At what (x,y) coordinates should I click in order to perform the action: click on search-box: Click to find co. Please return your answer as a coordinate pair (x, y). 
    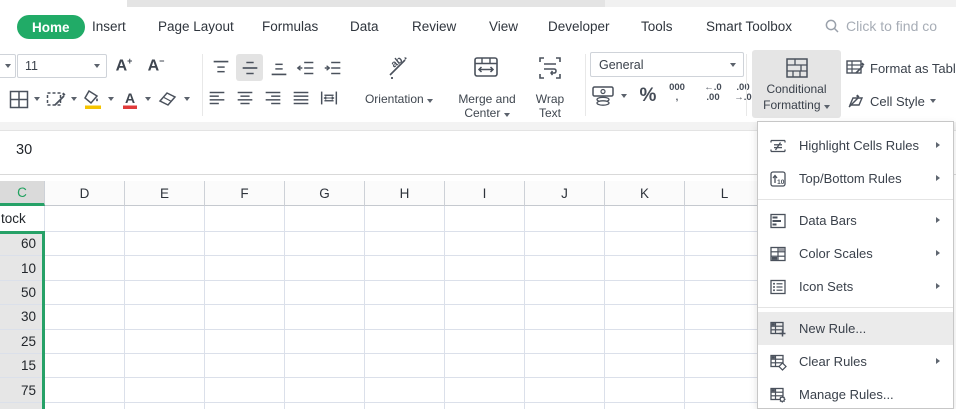
    Looking at the image, I should click on (880, 26).